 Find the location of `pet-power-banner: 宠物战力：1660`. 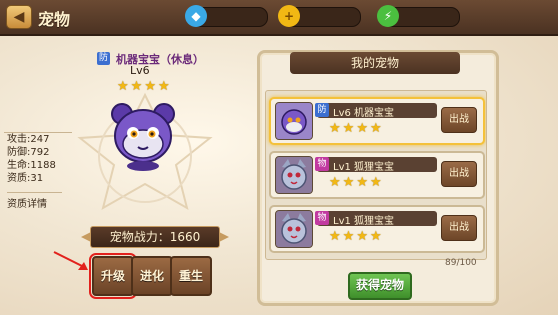

pet-power-banner: 宠物战力：1660 is located at coordinates (155, 237).